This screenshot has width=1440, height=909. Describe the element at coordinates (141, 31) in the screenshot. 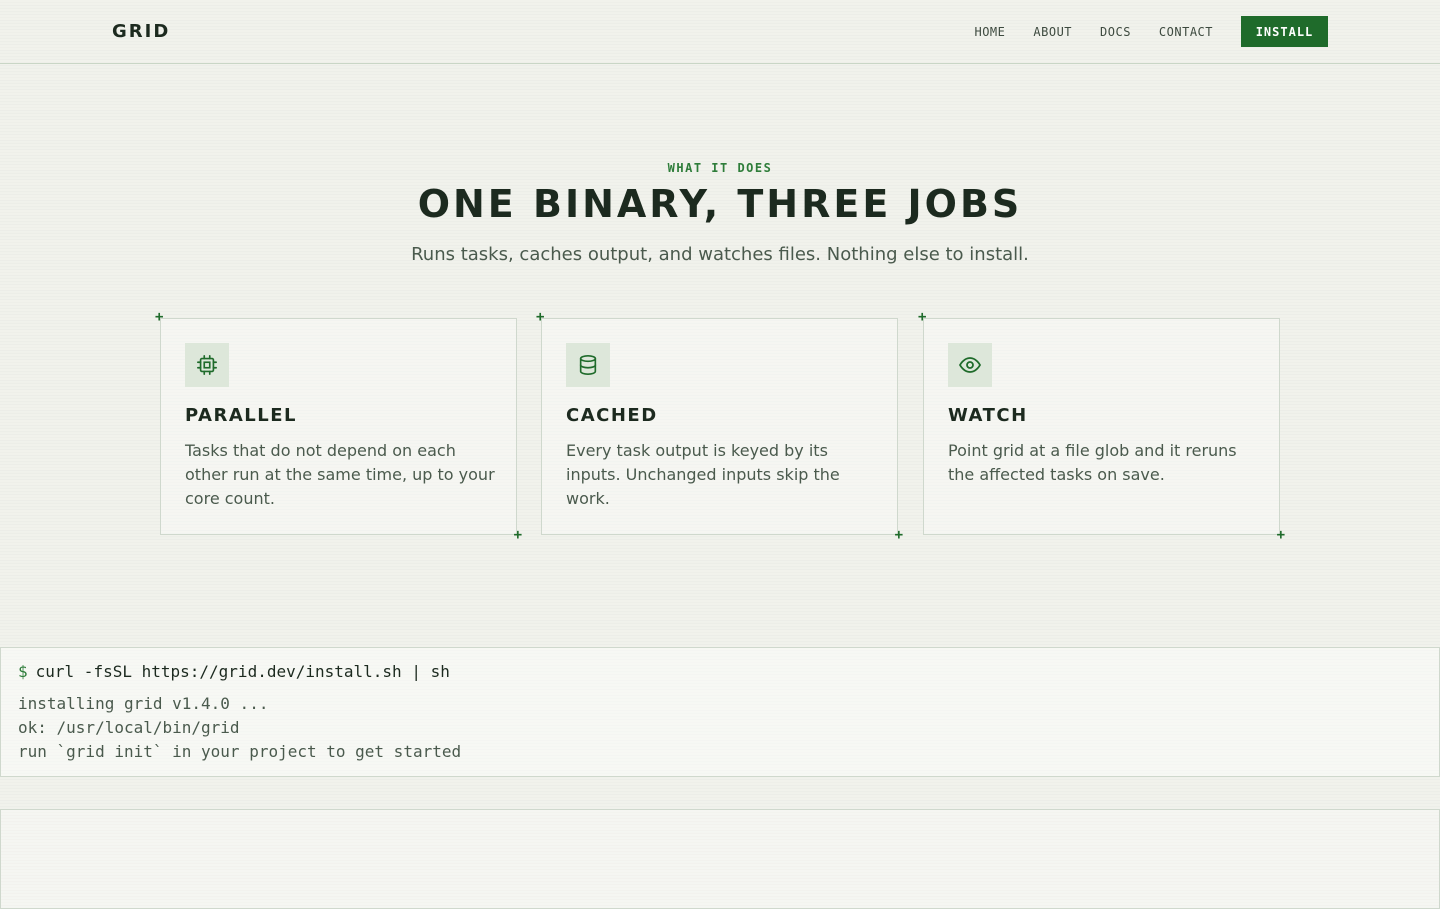

I see `logo: GRID` at that location.